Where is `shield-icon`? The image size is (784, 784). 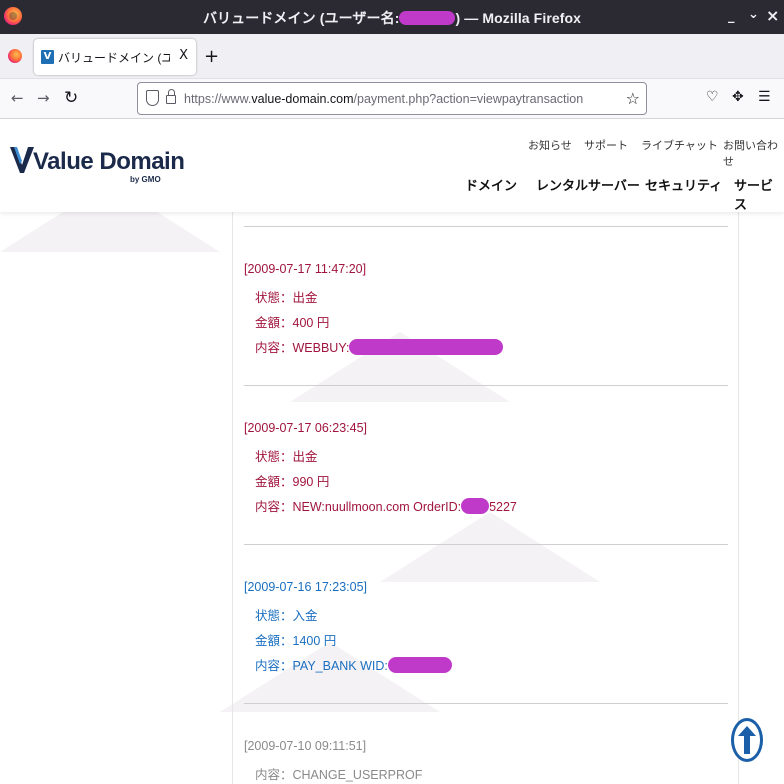 shield-icon is located at coordinates (152, 98).